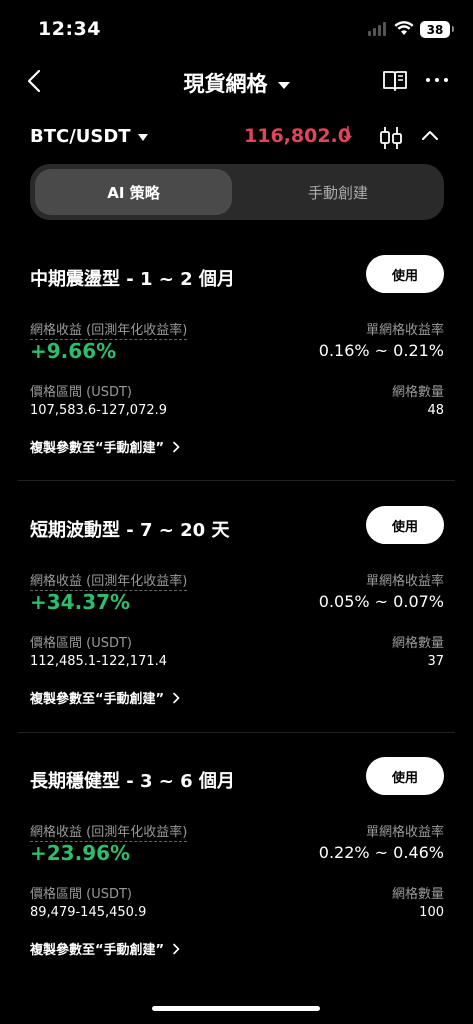 The width and height of the screenshot is (473, 1024). I want to click on status-bar: 12:34 38, so click(236, 30).